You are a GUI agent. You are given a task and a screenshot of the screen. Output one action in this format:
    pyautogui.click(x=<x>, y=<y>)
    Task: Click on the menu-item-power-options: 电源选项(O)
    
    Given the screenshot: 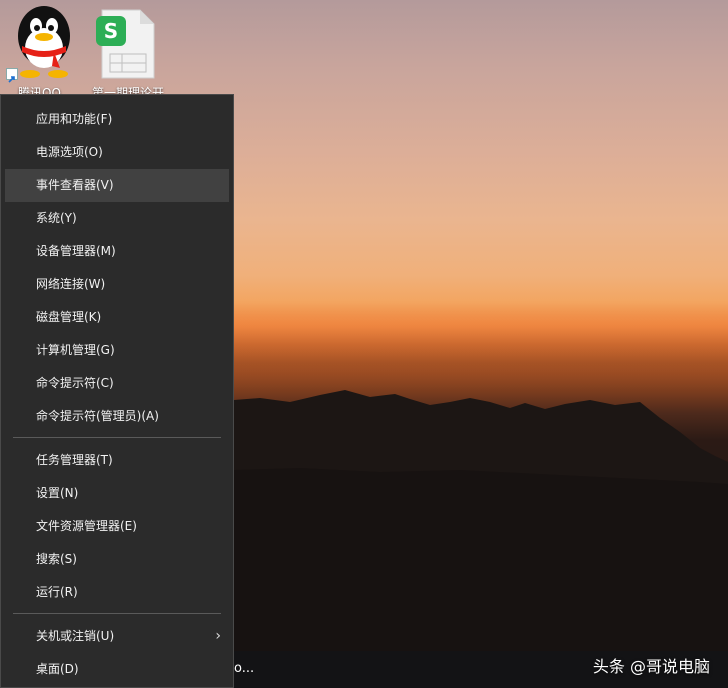 What is the action you would take?
    pyautogui.click(x=117, y=152)
    